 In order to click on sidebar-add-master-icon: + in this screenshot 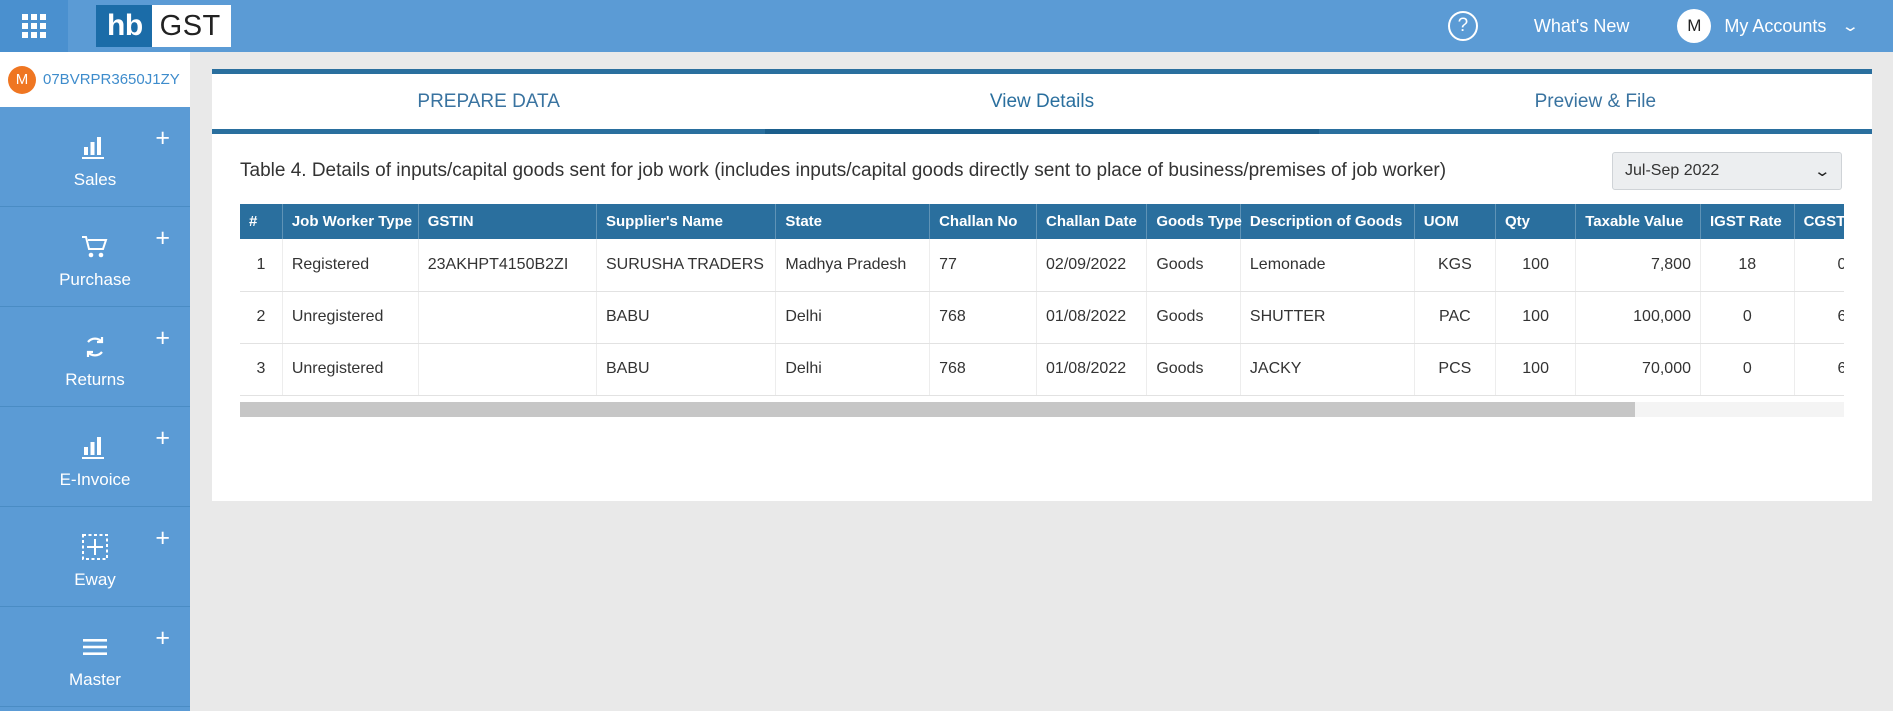, I will do `click(162, 638)`.